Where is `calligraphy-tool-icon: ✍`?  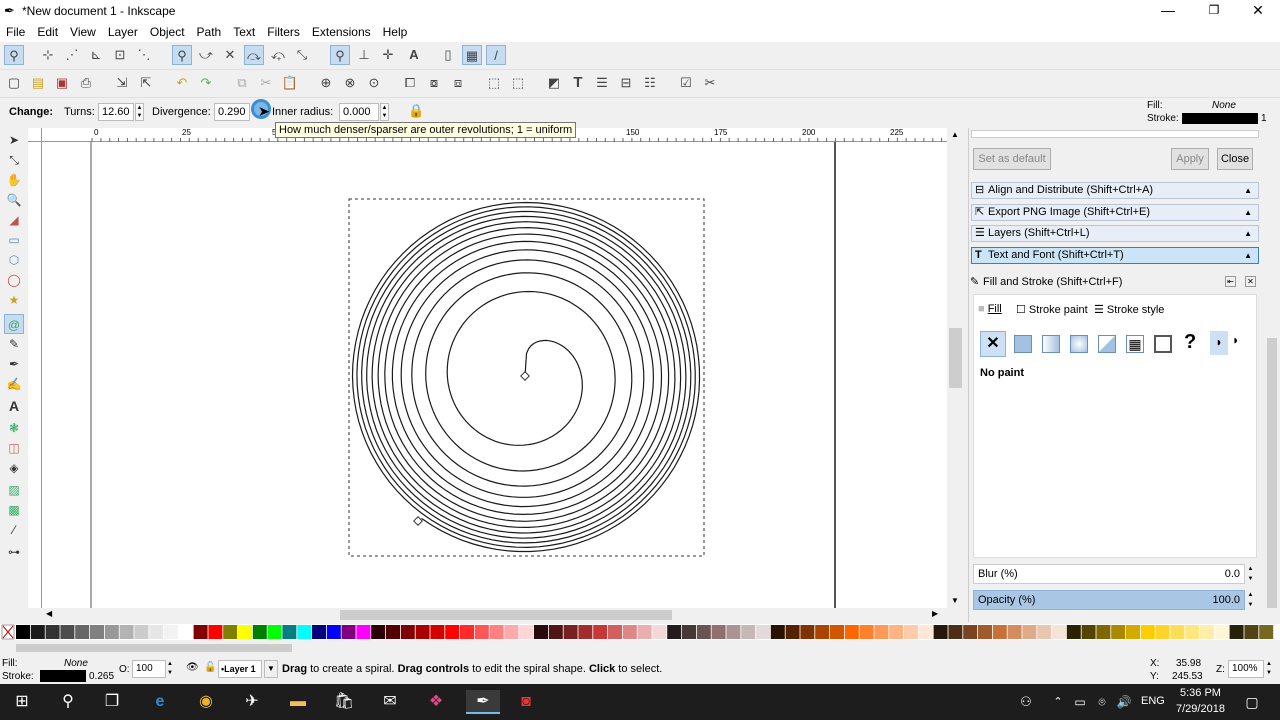 calligraphy-tool-icon: ✍ is located at coordinates (14, 384).